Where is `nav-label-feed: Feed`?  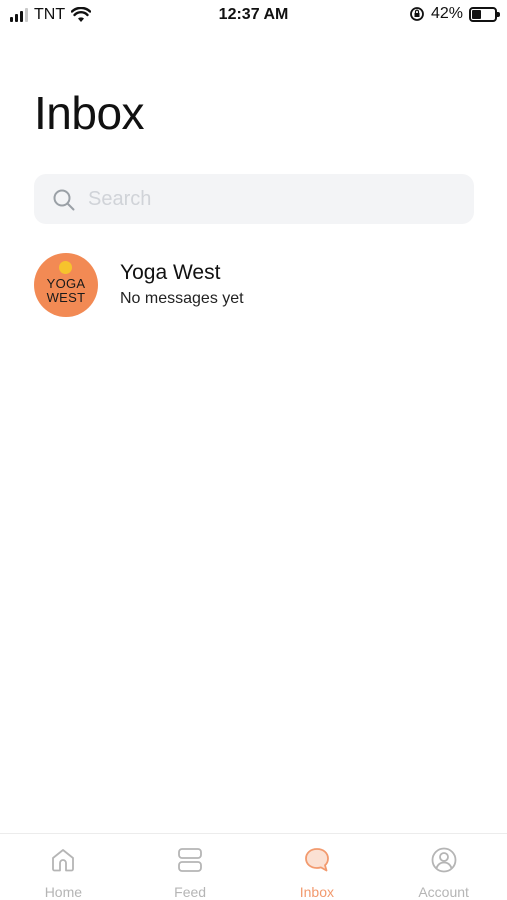
nav-label-feed: Feed is located at coordinates (190, 892).